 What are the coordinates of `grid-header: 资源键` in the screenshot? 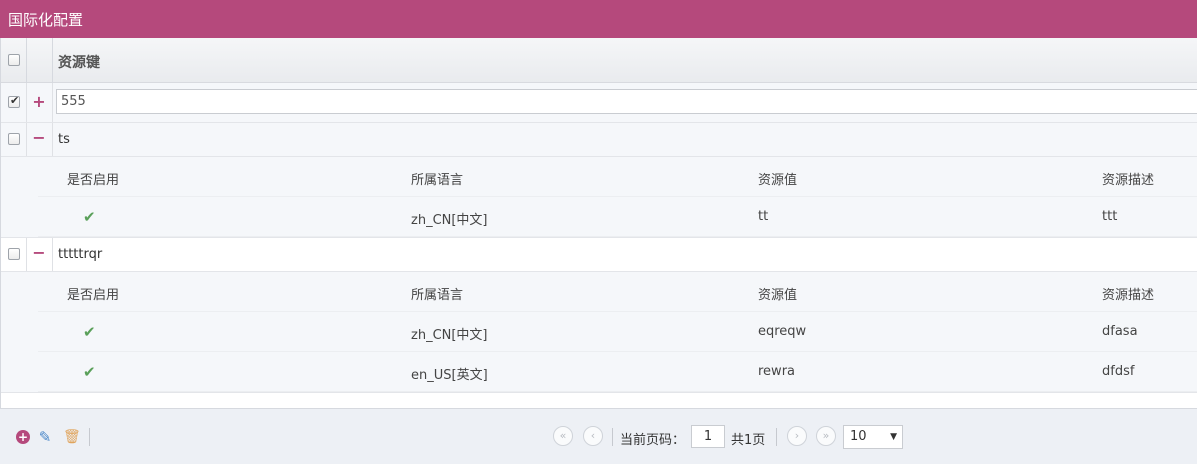 It's located at (599, 60).